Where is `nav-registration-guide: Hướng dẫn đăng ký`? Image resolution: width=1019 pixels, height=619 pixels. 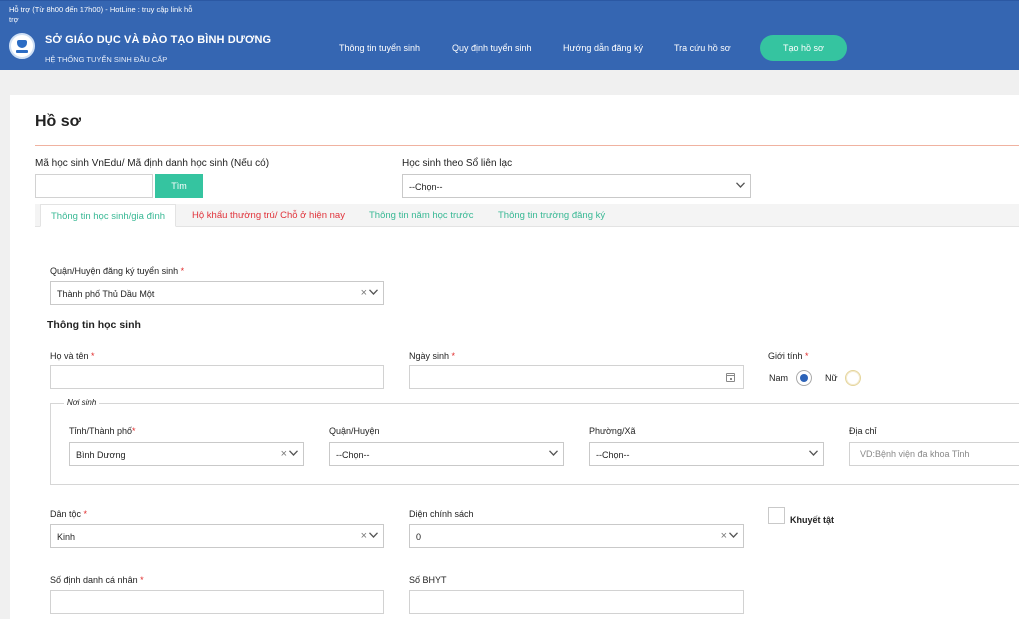
nav-registration-guide: Hướng dẫn đăng ký is located at coordinates (603, 48).